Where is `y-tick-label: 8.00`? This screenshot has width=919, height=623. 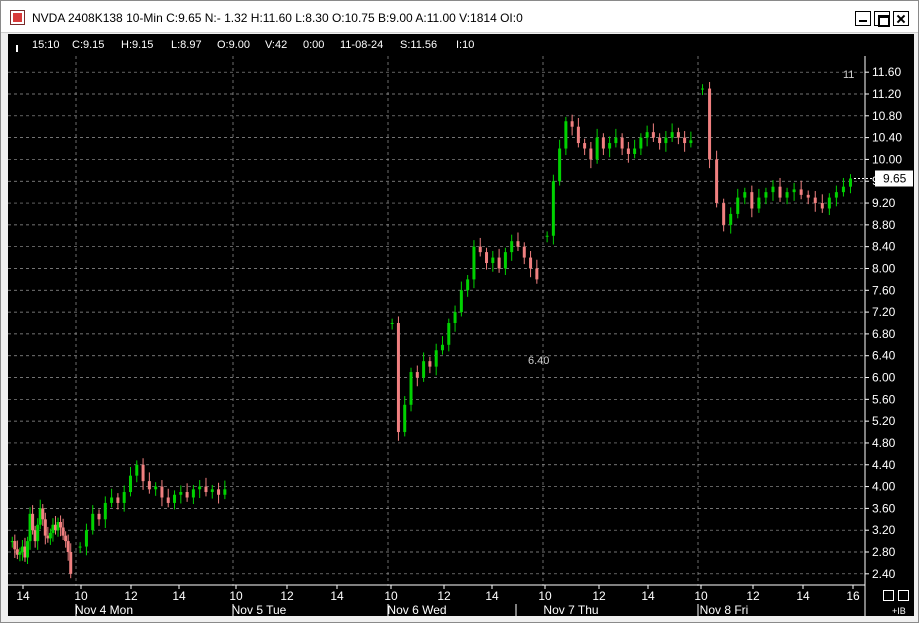 y-tick-label: 8.00 is located at coordinates (884, 268).